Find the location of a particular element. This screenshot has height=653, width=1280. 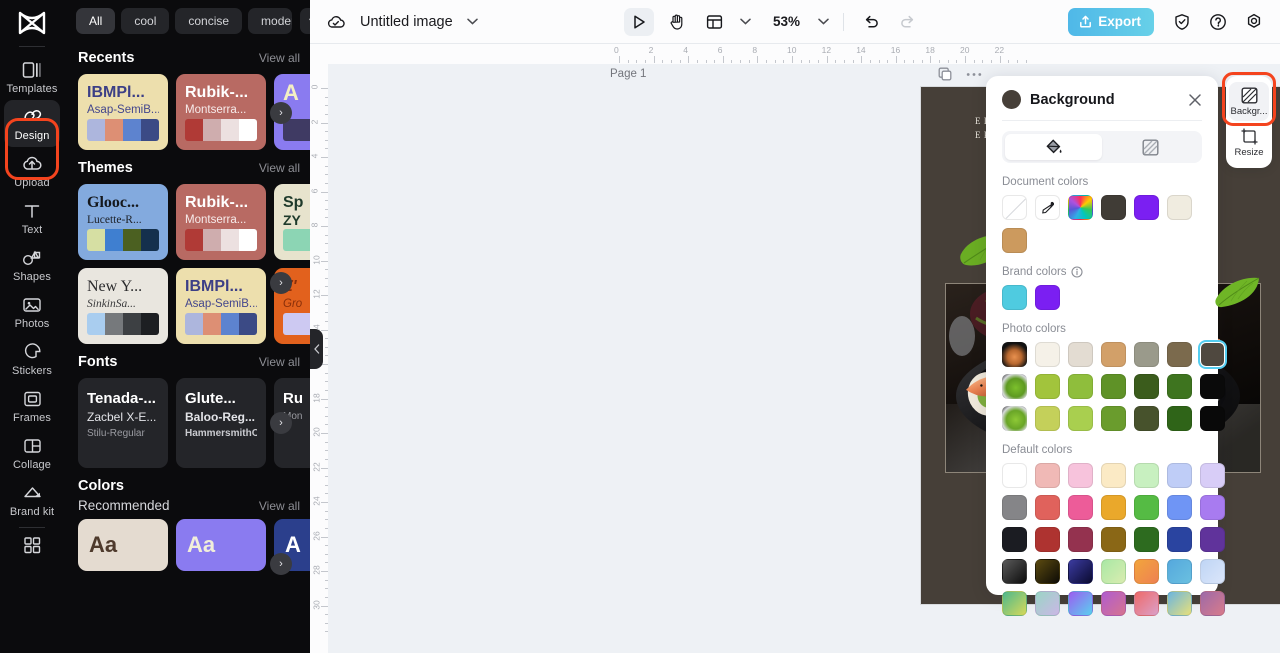

tab-solid-fill is located at coordinates (1053, 147).